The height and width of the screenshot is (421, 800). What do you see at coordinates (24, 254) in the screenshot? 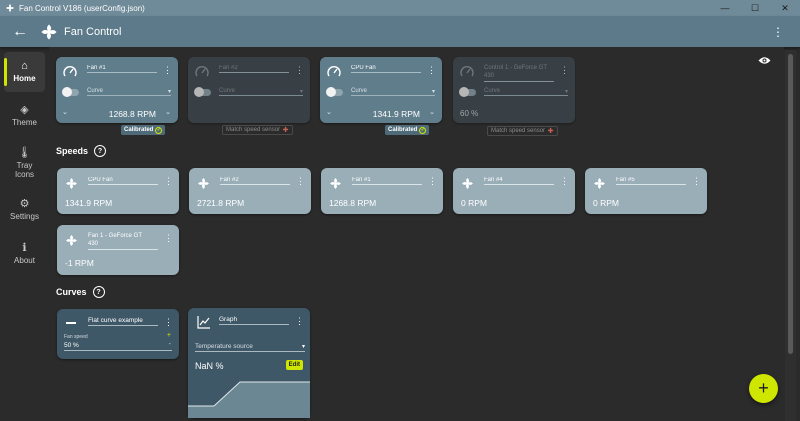
I see `sidebar-item-about: ℹ About` at bounding box center [24, 254].